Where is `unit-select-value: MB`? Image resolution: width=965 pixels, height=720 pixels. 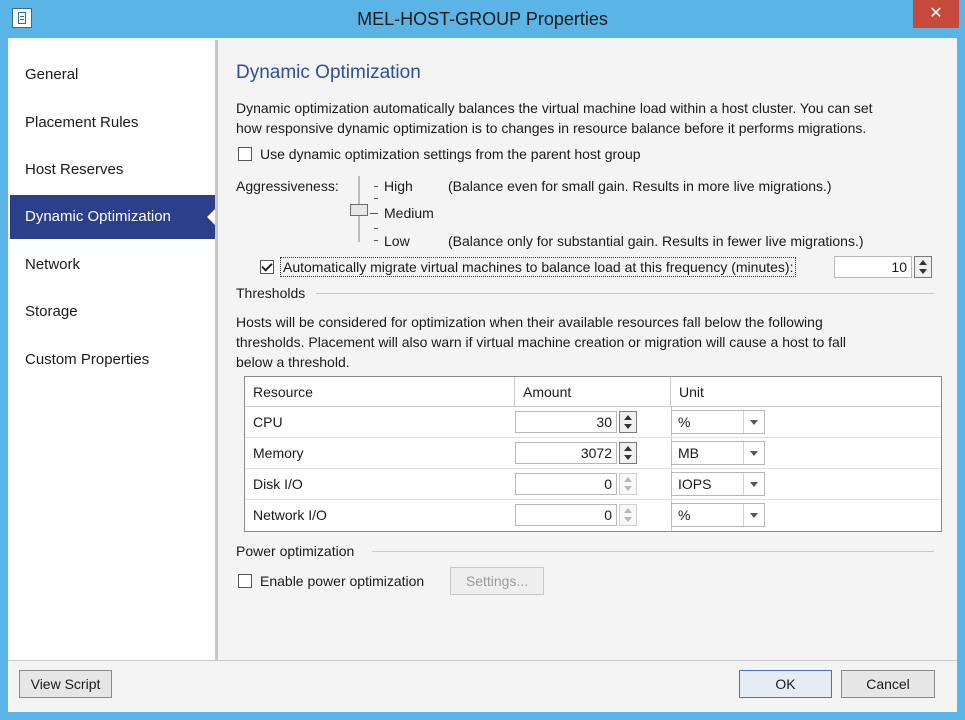
unit-select-value: MB is located at coordinates (688, 453).